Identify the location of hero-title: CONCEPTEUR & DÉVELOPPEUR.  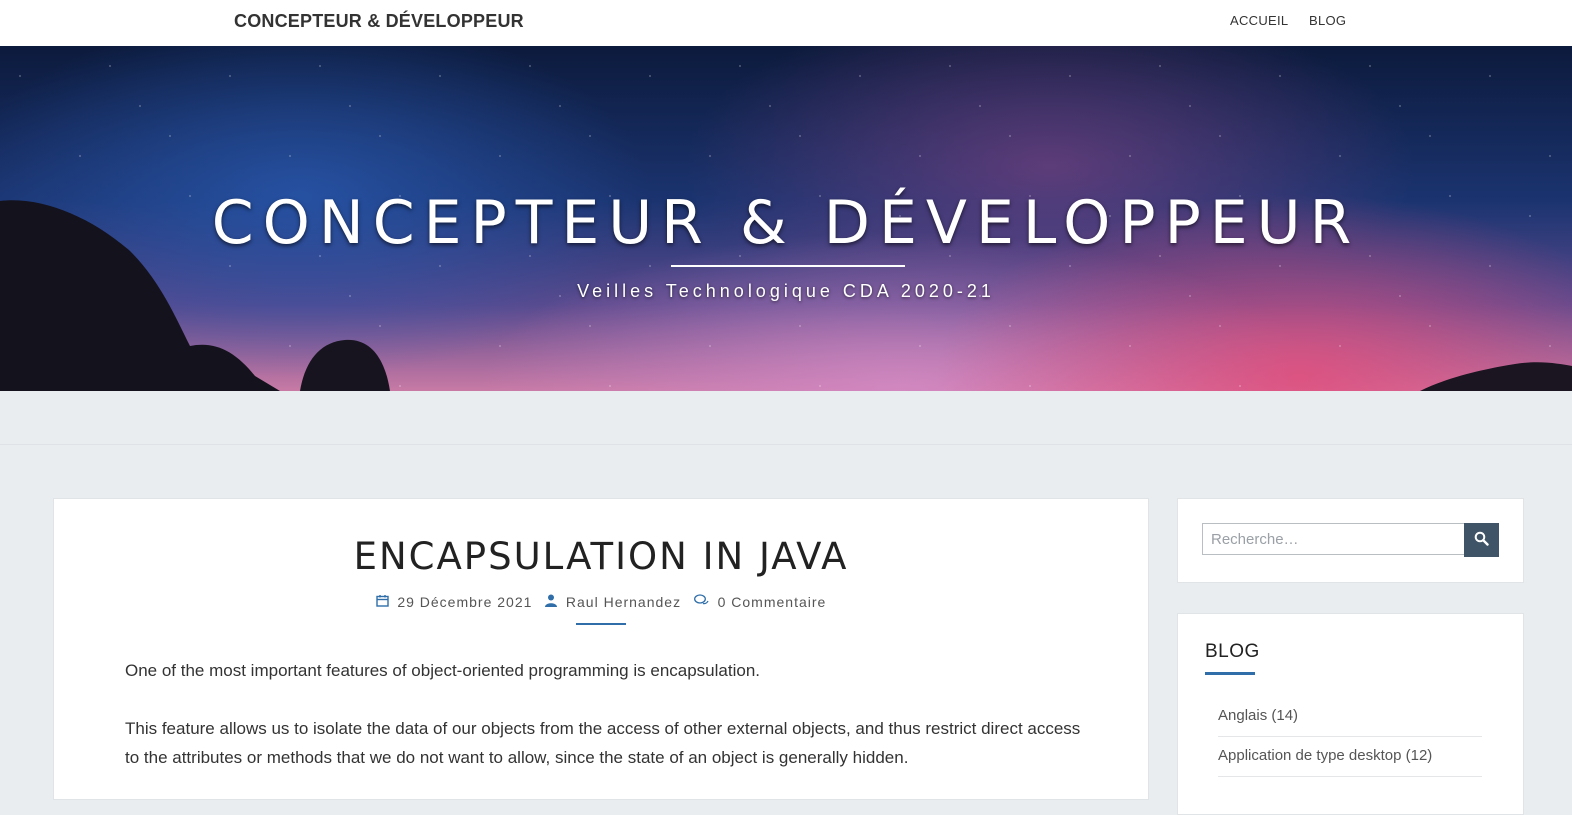
(786, 223).